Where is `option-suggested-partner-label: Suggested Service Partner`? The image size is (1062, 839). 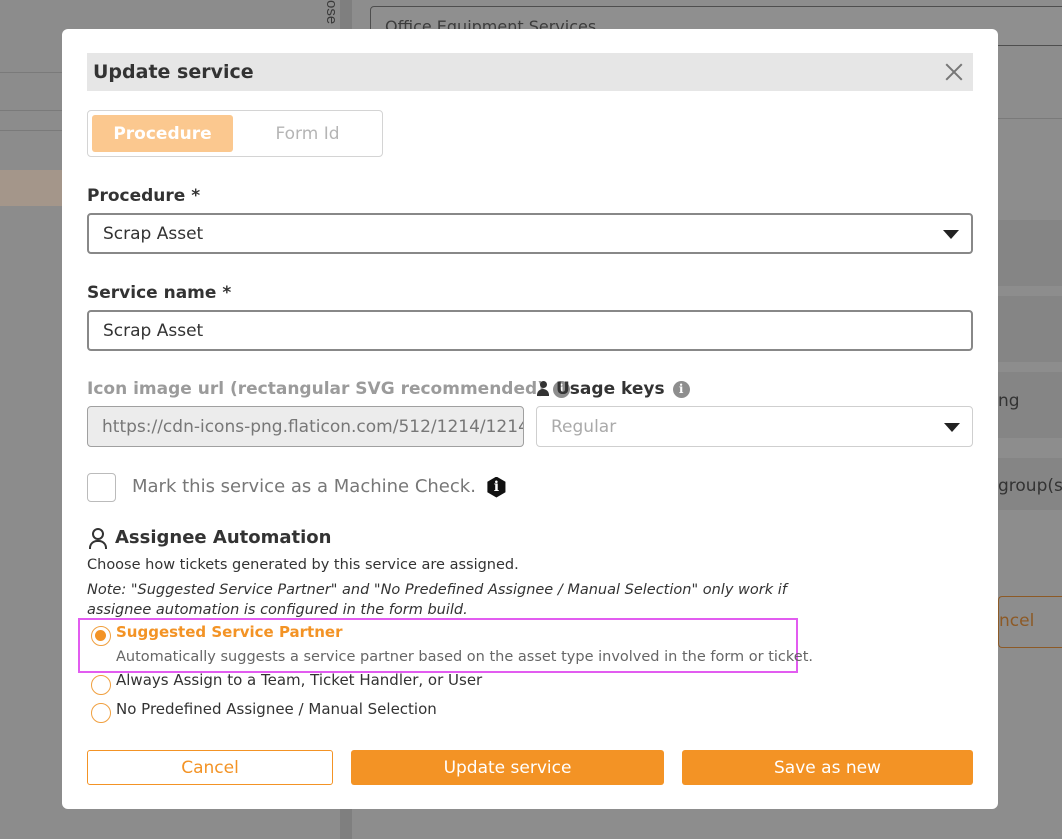 option-suggested-partner-label: Suggested Service Partner is located at coordinates (229, 632).